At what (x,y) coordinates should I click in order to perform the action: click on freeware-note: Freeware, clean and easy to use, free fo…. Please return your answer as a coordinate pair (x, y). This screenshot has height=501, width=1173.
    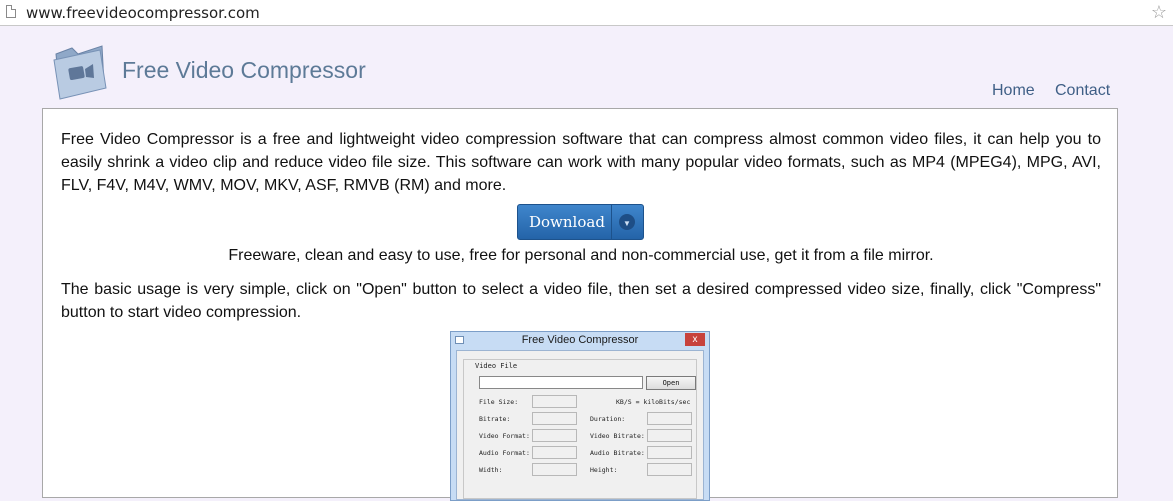
    Looking at the image, I should click on (581, 255).